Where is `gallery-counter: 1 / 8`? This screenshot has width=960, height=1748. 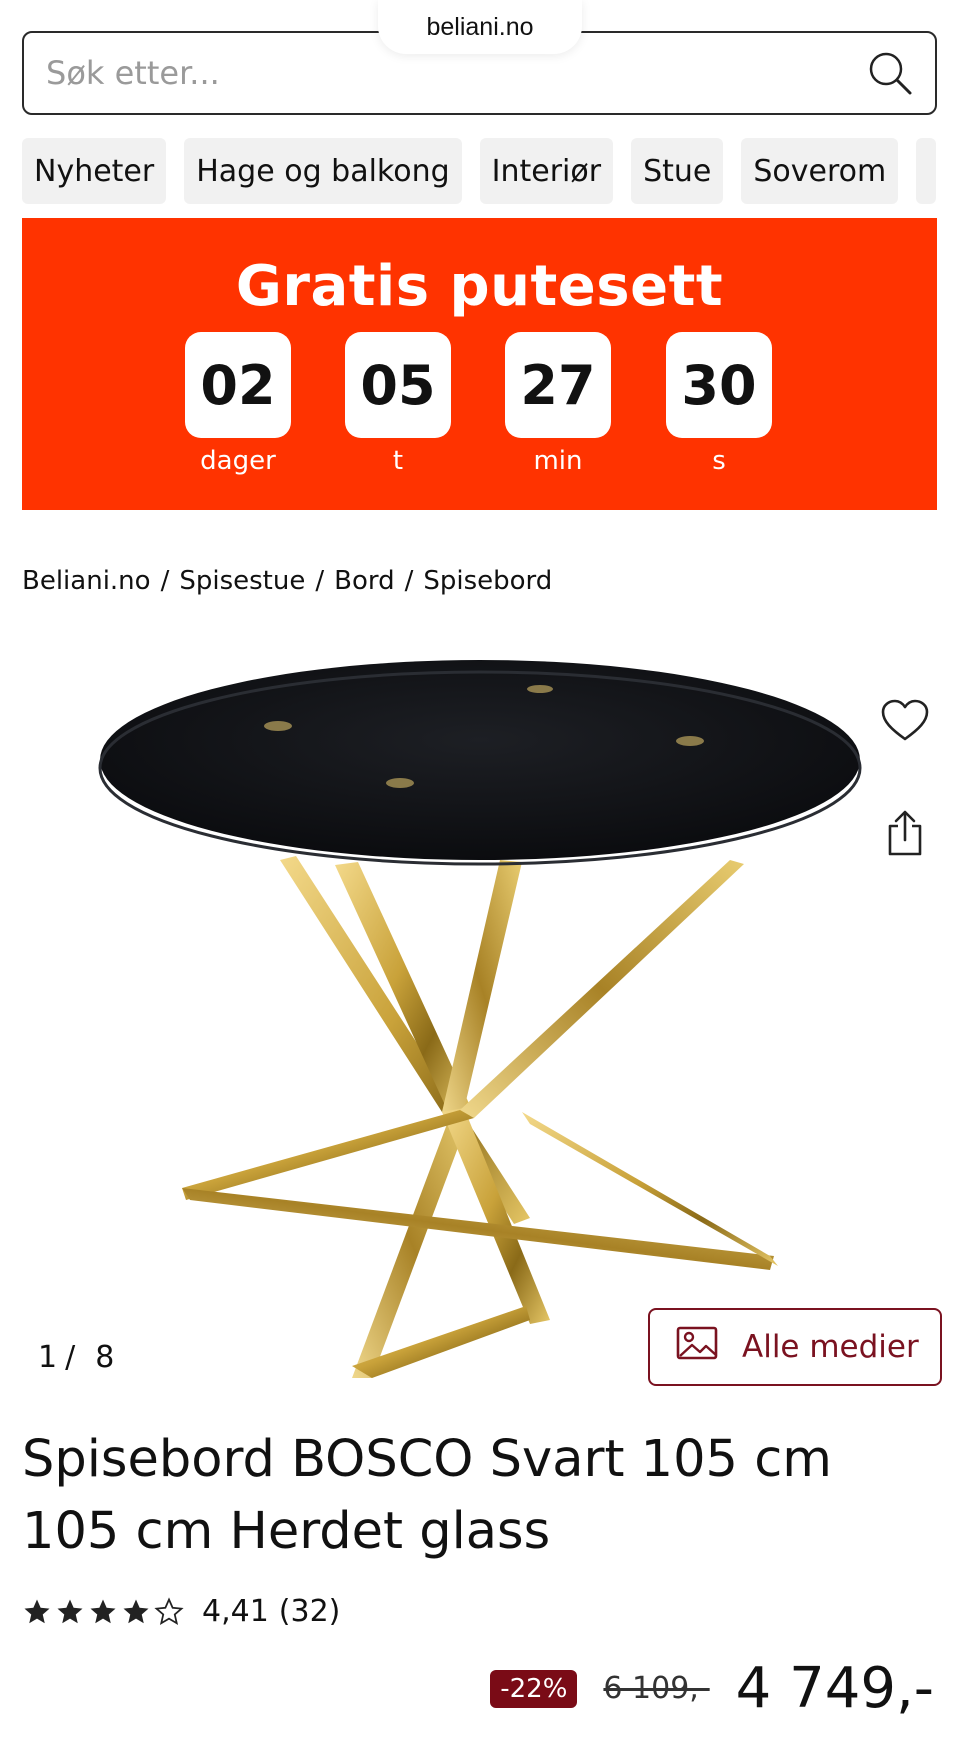 gallery-counter: 1 / 8 is located at coordinates (76, 1357).